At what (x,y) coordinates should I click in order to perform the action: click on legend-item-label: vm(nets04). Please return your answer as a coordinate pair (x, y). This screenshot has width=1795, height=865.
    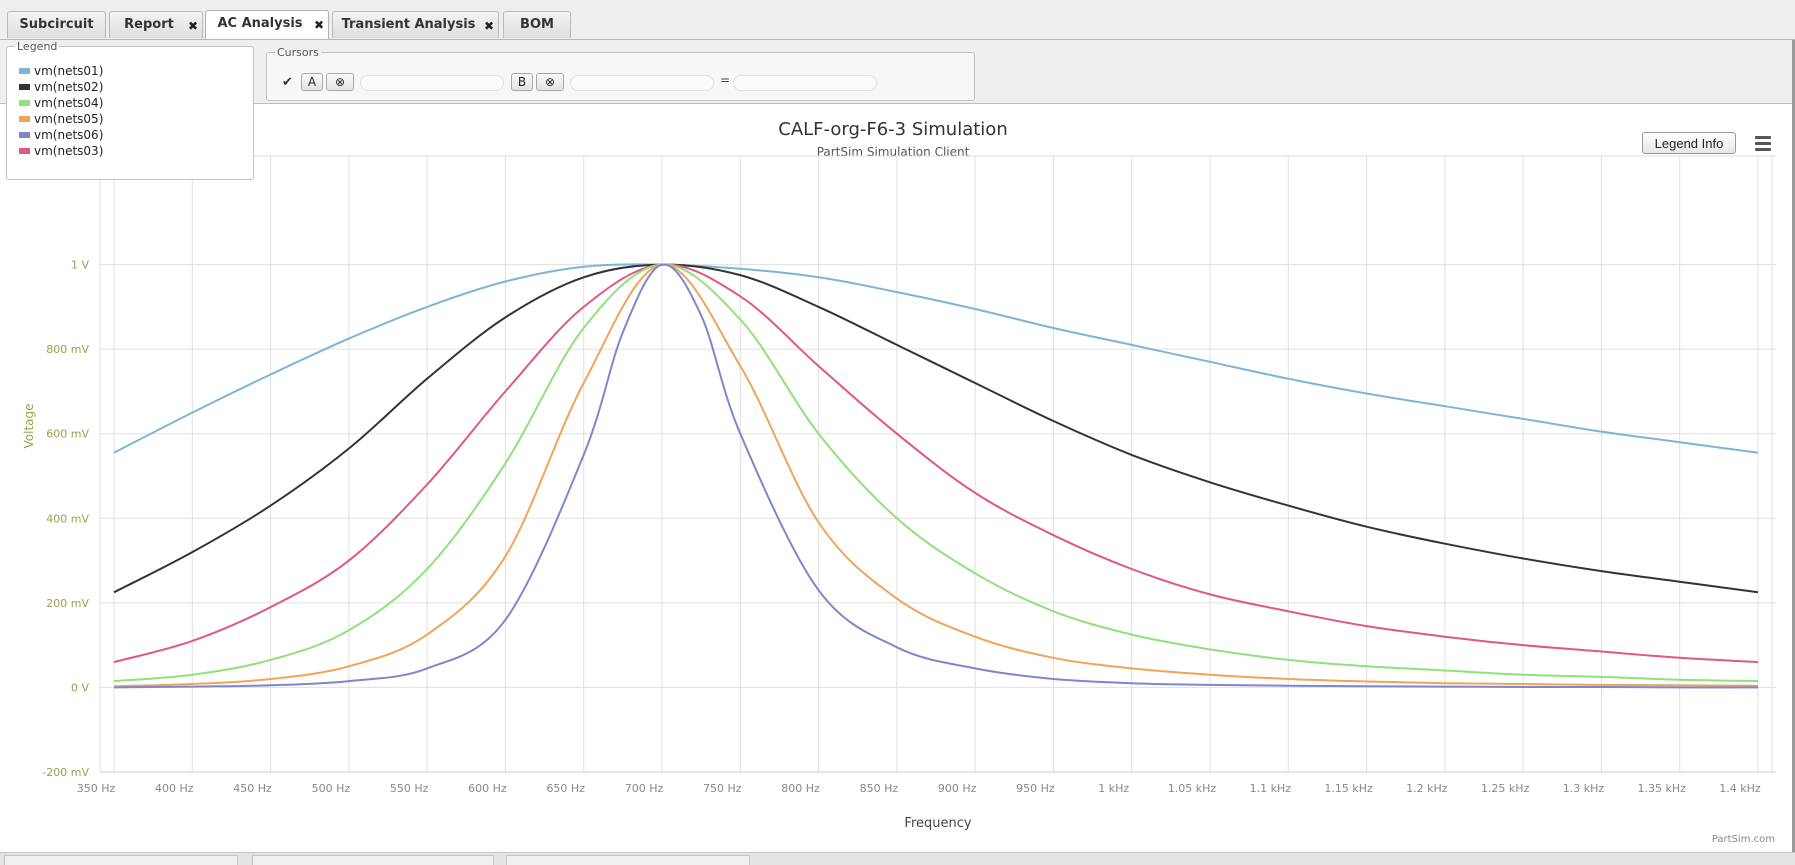
    Looking at the image, I should click on (69, 103).